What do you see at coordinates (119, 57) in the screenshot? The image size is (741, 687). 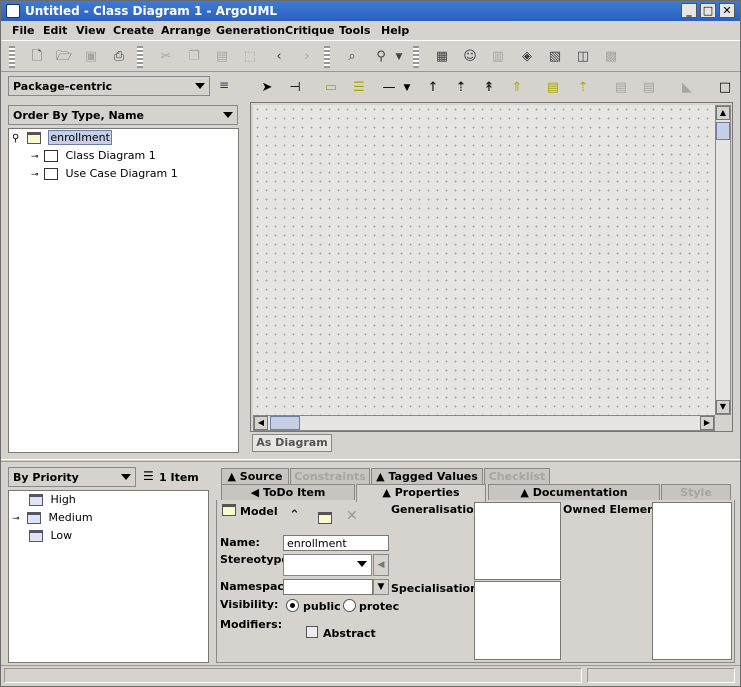 I see `print-icon: ⎙` at bounding box center [119, 57].